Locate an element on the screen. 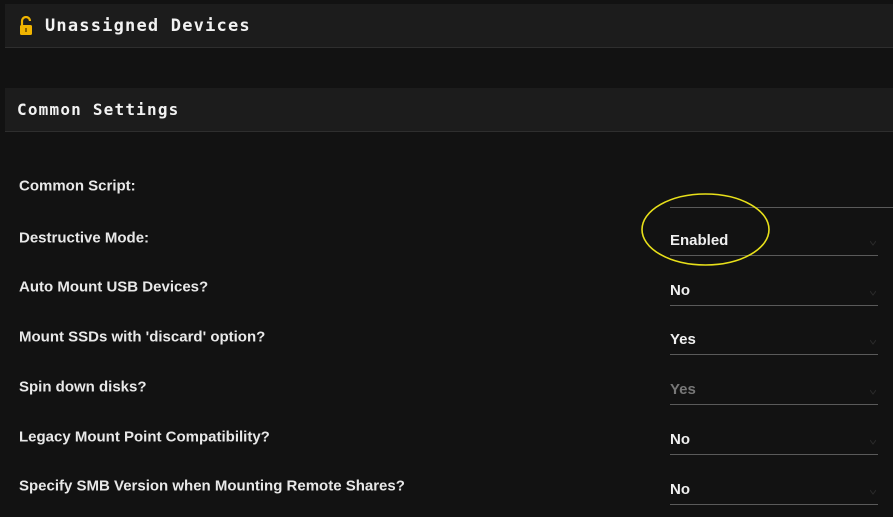 The height and width of the screenshot is (517, 893). legacy-mount-select: No is located at coordinates (774, 440).